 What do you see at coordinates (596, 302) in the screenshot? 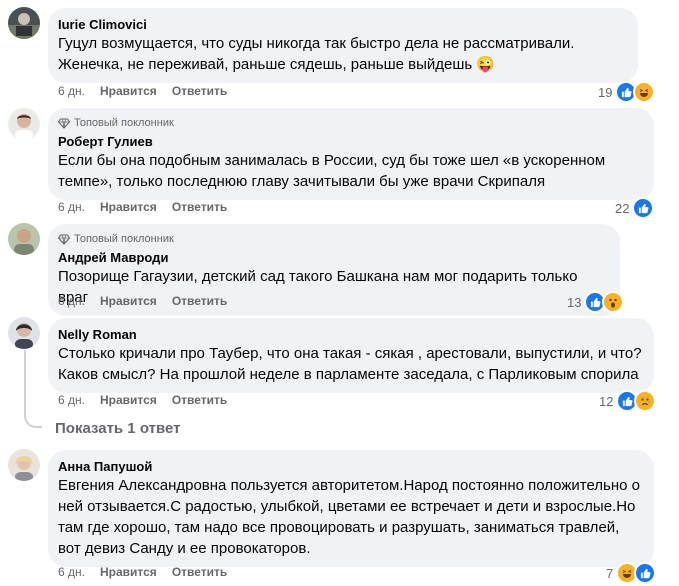
I see `reaction-summary: 13` at bounding box center [596, 302].